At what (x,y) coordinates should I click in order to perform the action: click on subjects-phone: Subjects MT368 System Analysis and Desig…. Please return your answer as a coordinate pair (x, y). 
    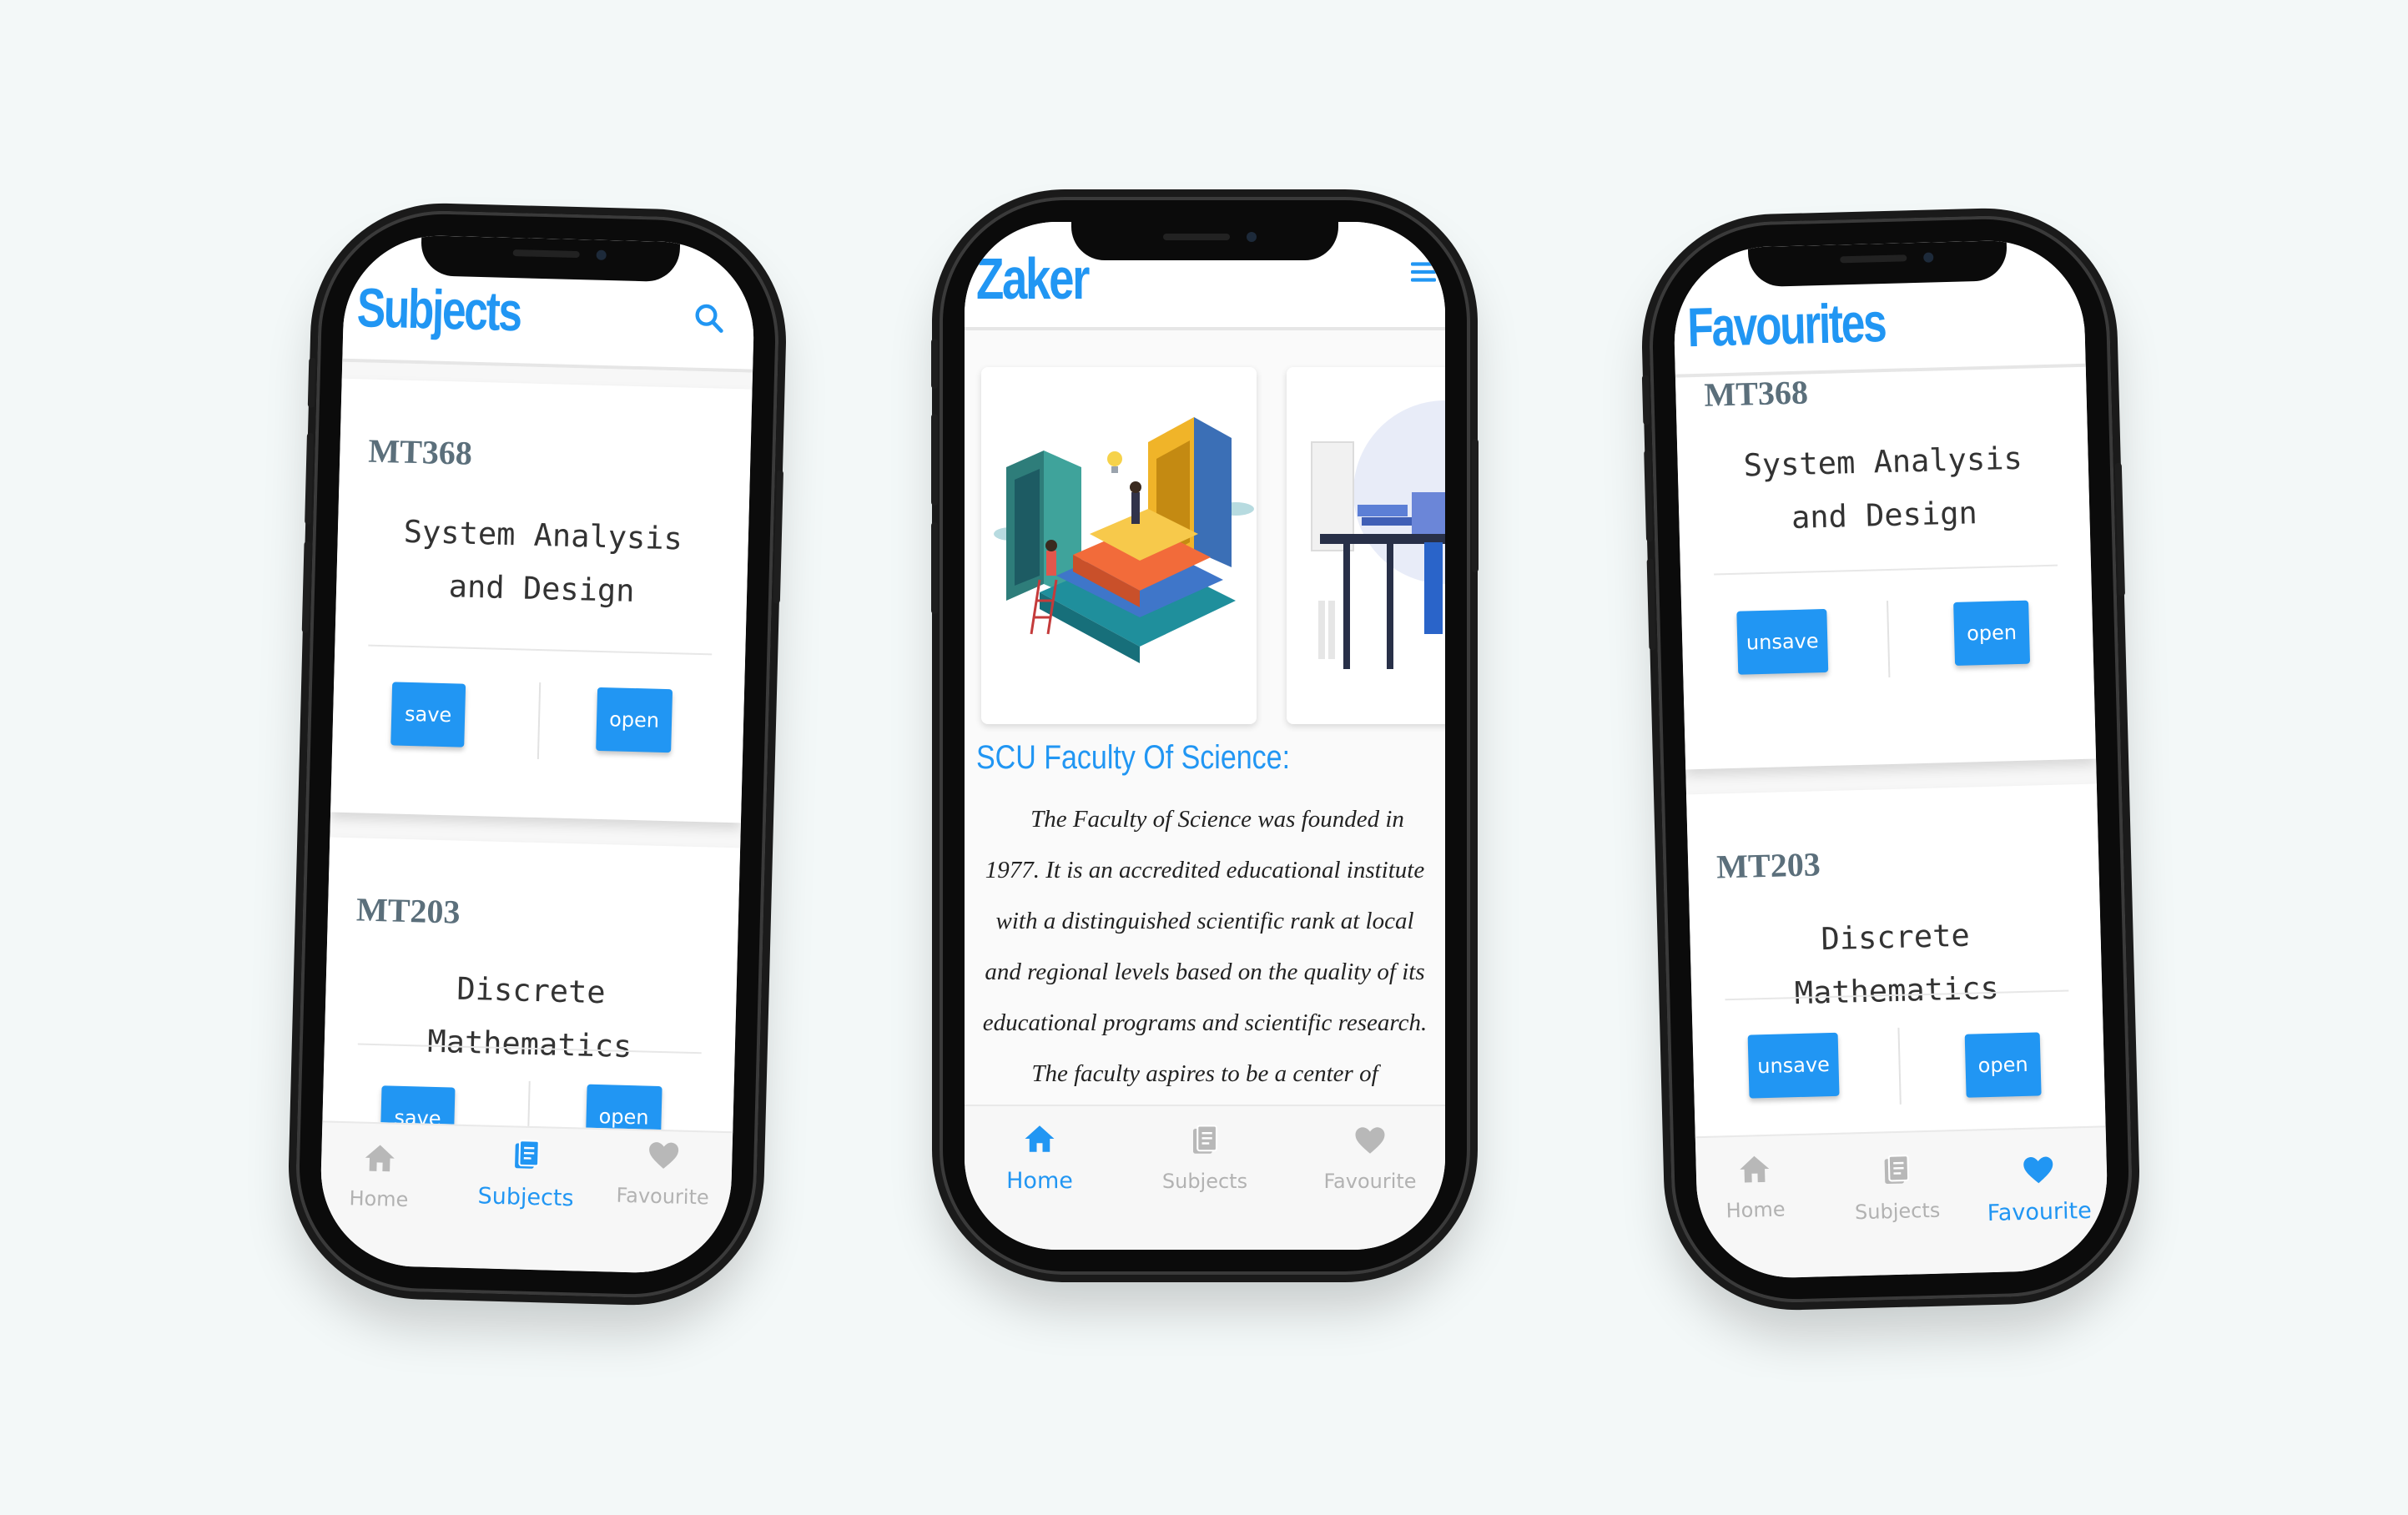
    Looking at the image, I should click on (538, 754).